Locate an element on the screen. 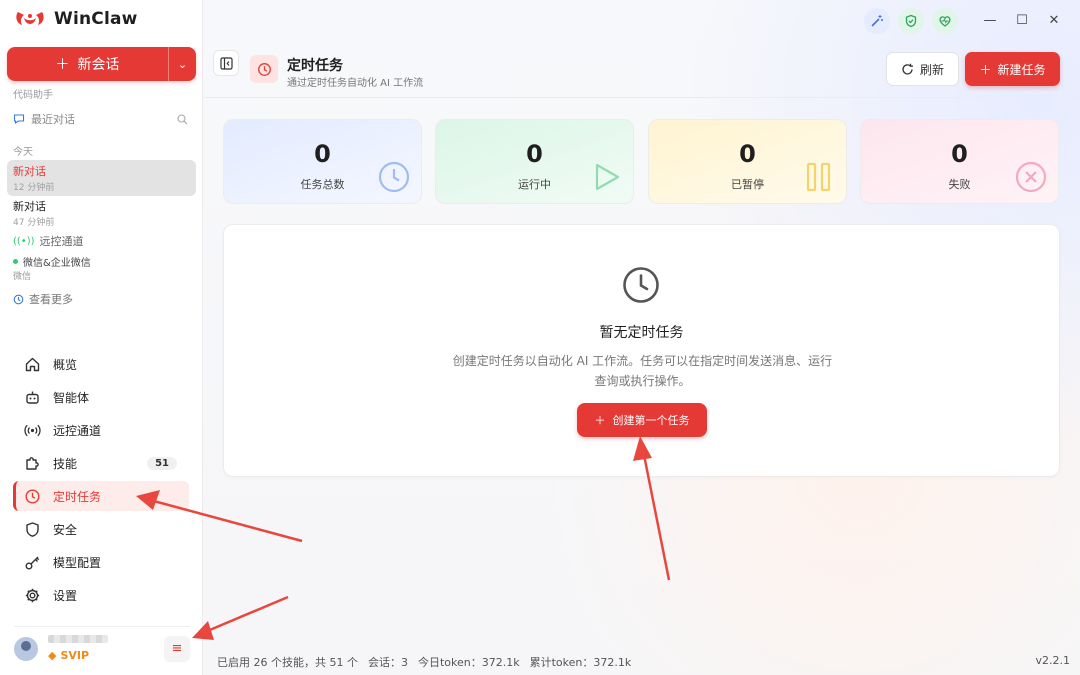  view-more-link: 查看更多 is located at coordinates (43, 299).